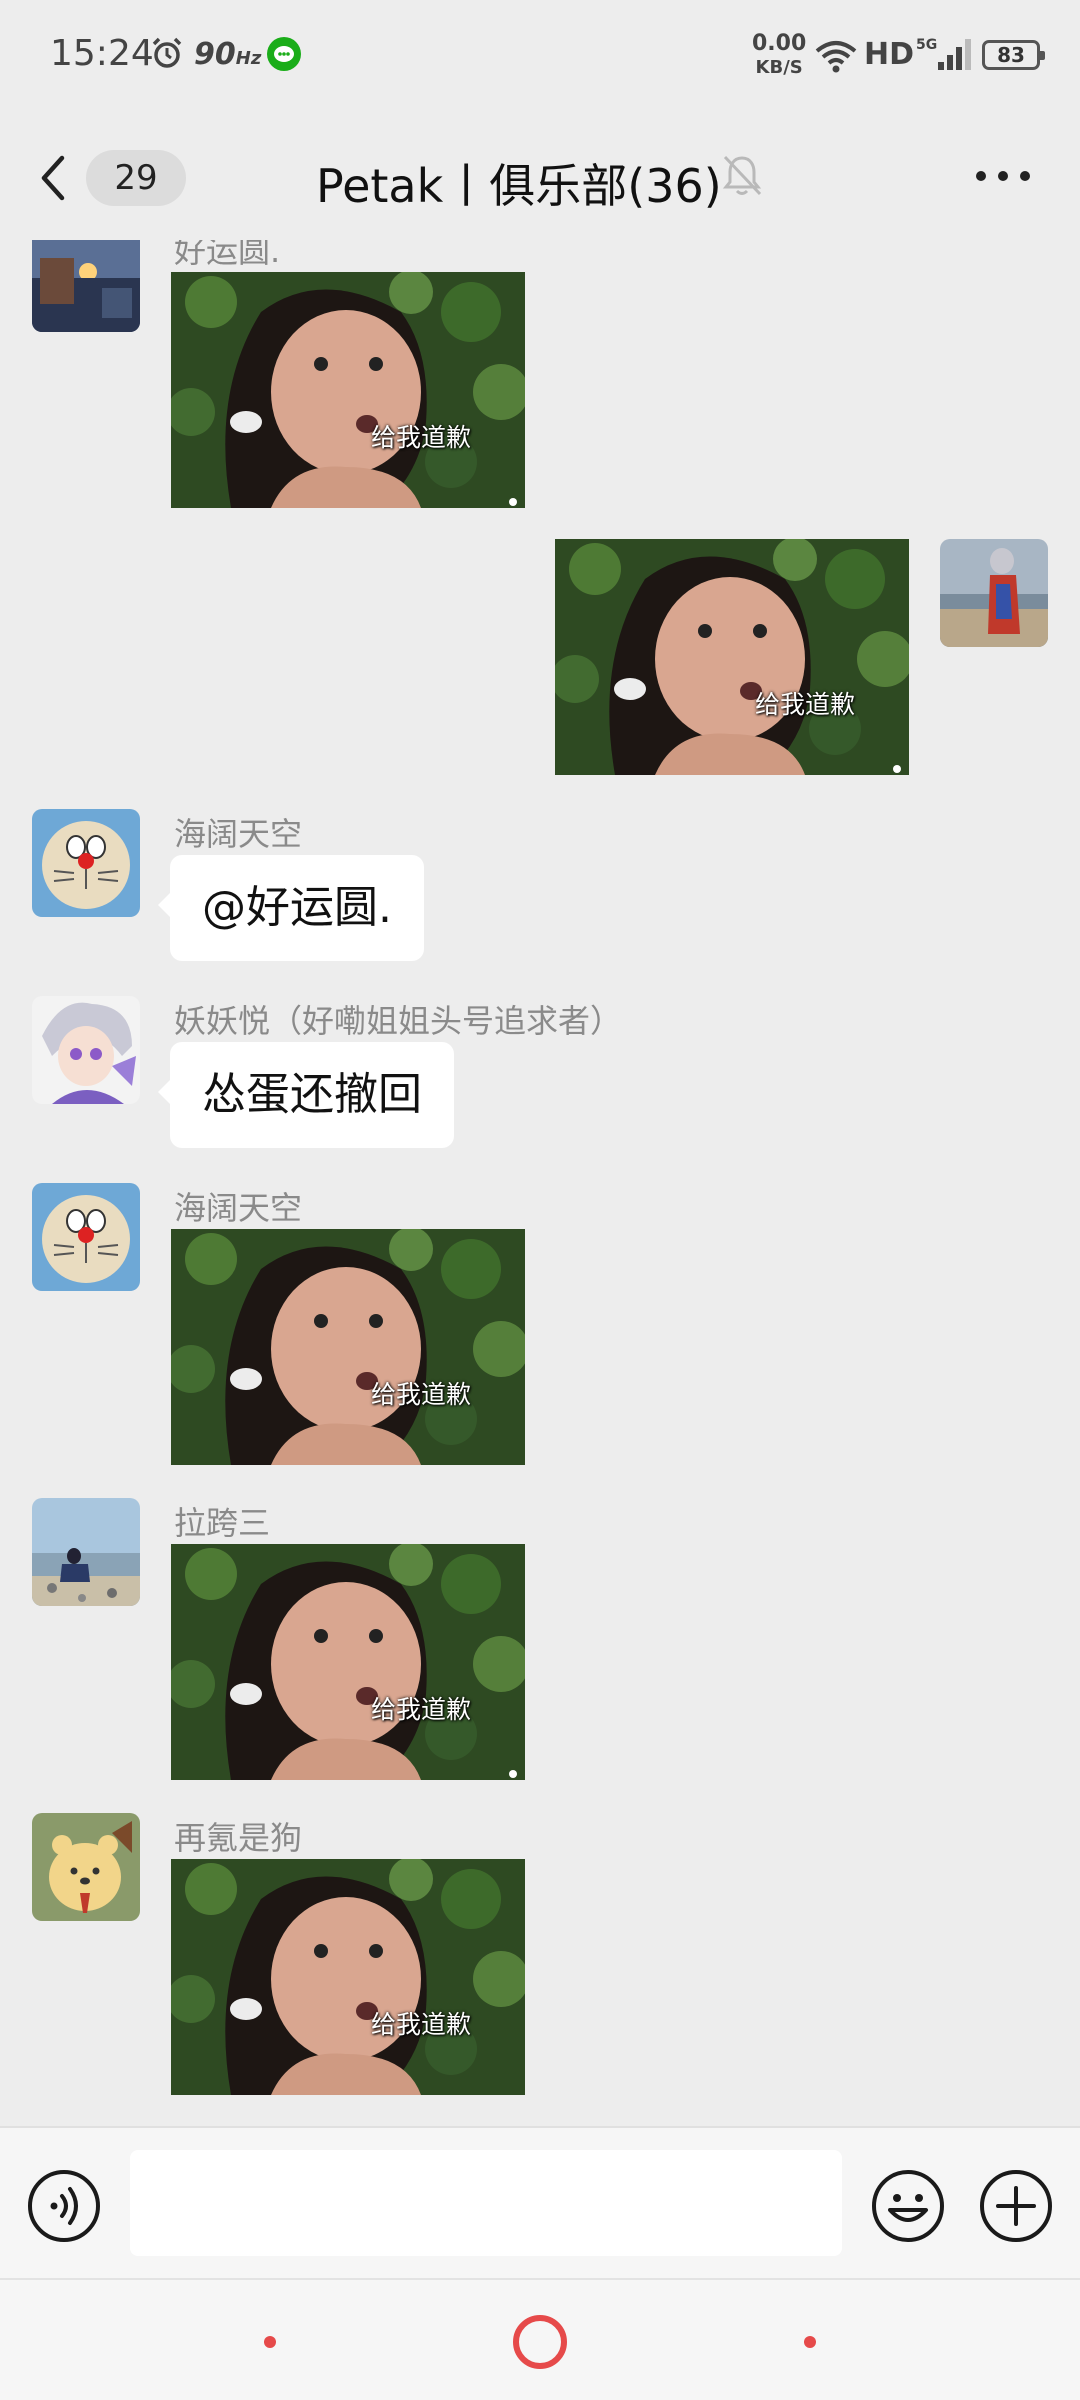  I want to click on nav-menu-button, so click(270, 2342).